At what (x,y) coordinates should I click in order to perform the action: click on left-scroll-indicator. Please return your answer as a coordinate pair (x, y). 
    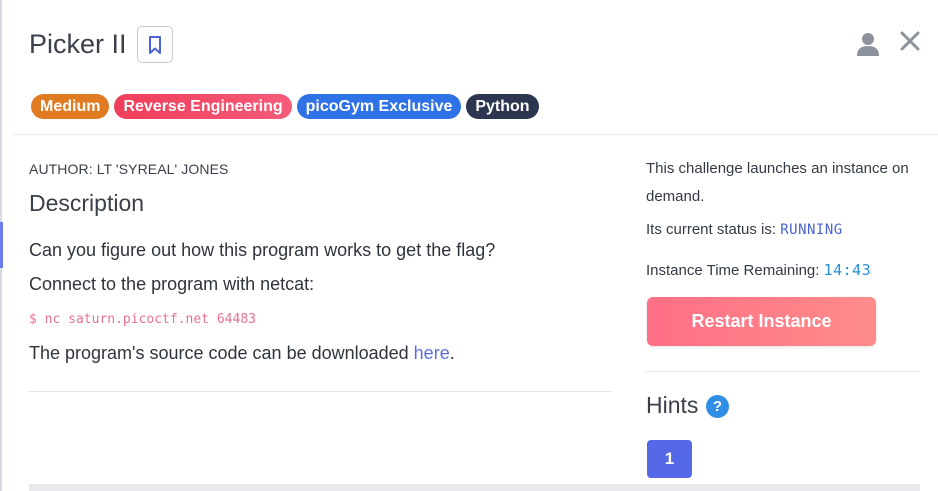
    Looking at the image, I should click on (1, 245).